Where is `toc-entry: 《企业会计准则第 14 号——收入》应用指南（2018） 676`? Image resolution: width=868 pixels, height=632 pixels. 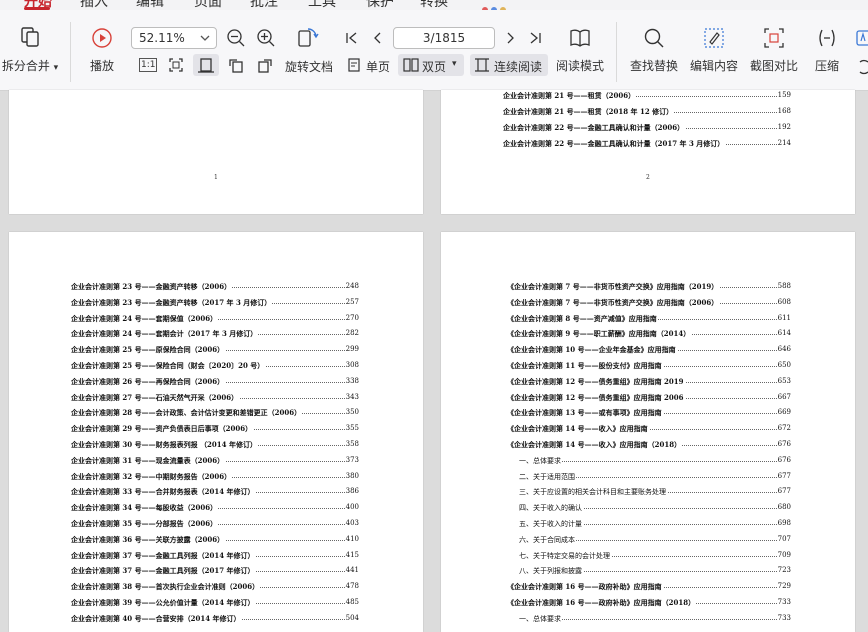
toc-entry: 《企业会计准则第 14 号——收入》应用指南（2018） 676 is located at coordinates (649, 445).